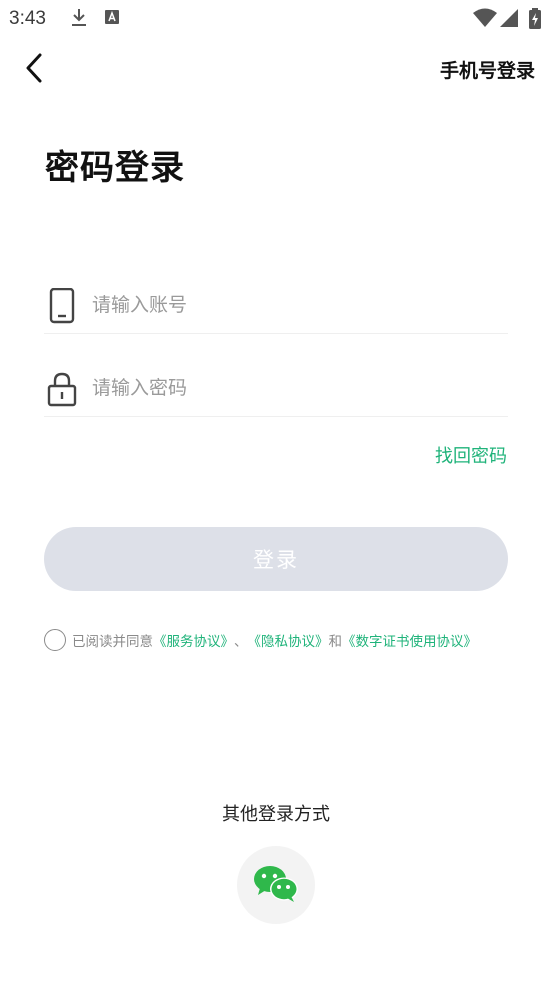  What do you see at coordinates (292, 305) in the screenshot?
I see `account-input` at bounding box center [292, 305].